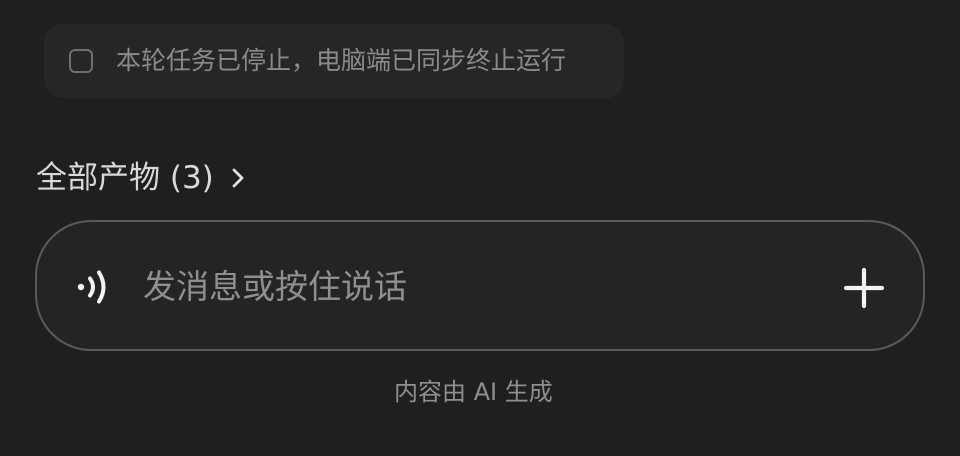 The image size is (960, 456). I want to click on checkbox-icon, so click(81, 61).